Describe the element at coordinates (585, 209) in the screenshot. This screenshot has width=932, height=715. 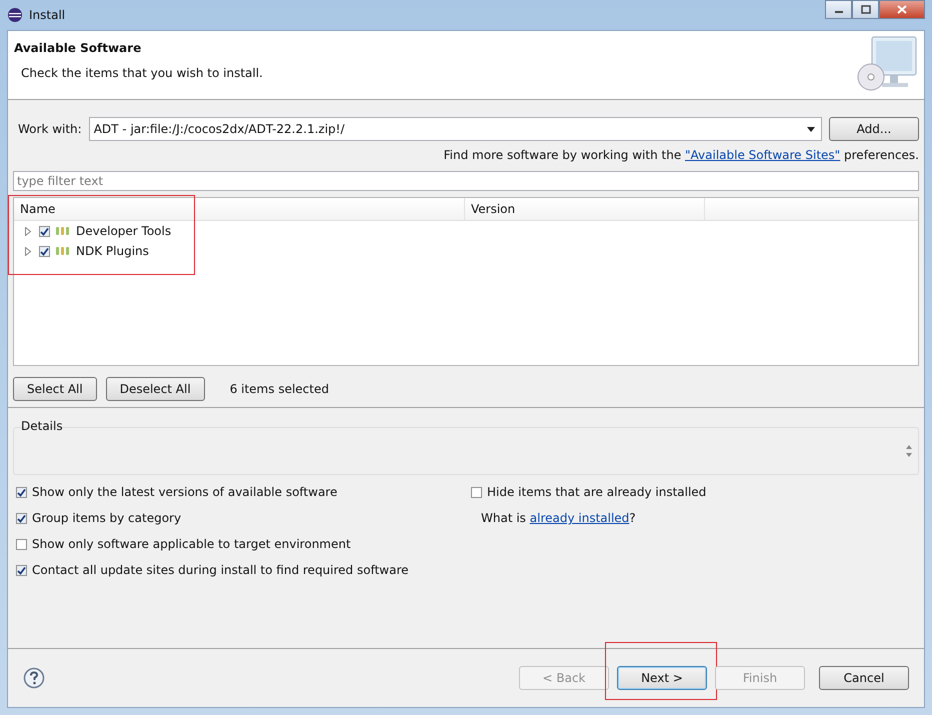
I see `column-header: Version` at that location.